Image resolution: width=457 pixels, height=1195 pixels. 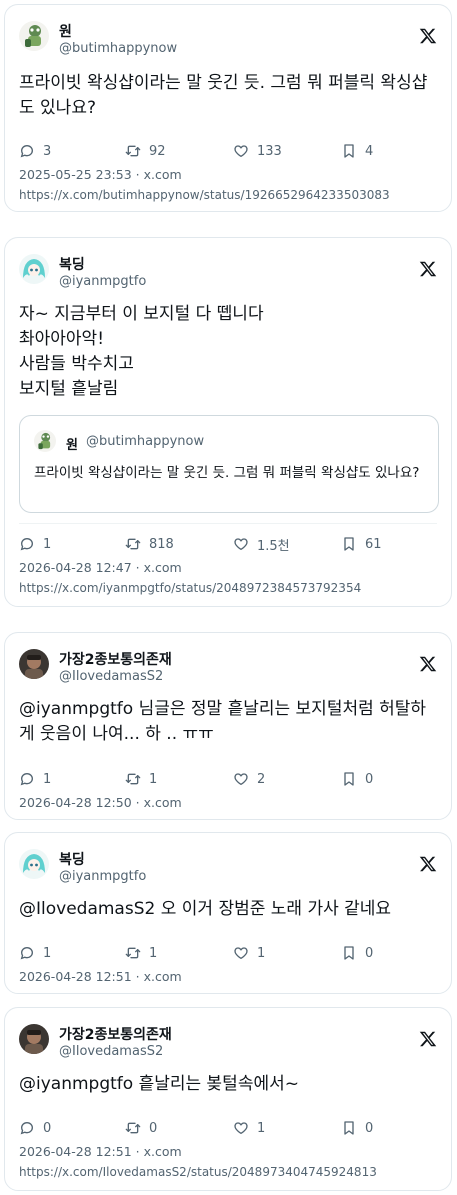 What do you see at coordinates (75, 802) in the screenshot?
I see `timestamp: 2026-04-28 12:50` at bounding box center [75, 802].